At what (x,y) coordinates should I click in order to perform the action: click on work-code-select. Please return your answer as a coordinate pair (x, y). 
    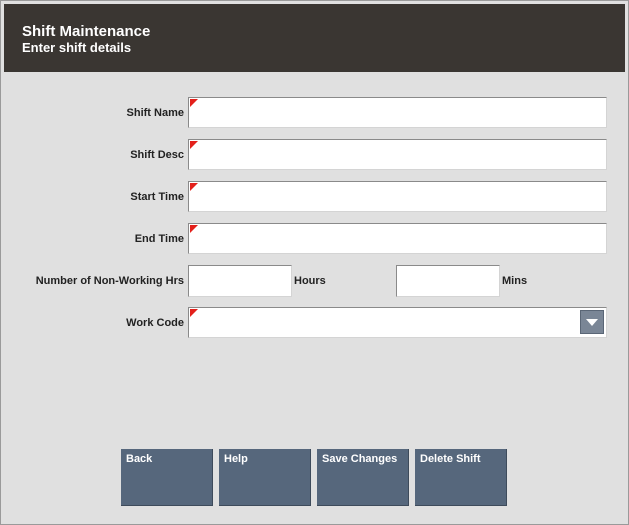
    Looking at the image, I should click on (397, 322).